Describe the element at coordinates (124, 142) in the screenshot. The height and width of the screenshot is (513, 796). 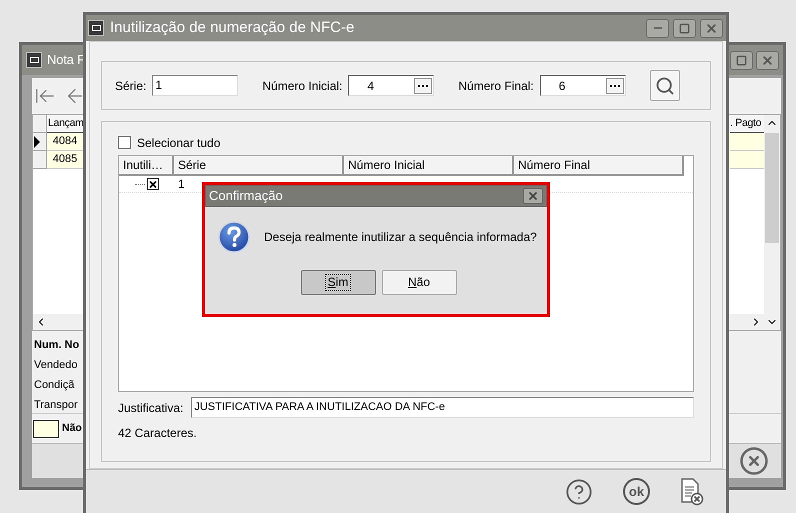
I see `select-all-checkbox` at that location.